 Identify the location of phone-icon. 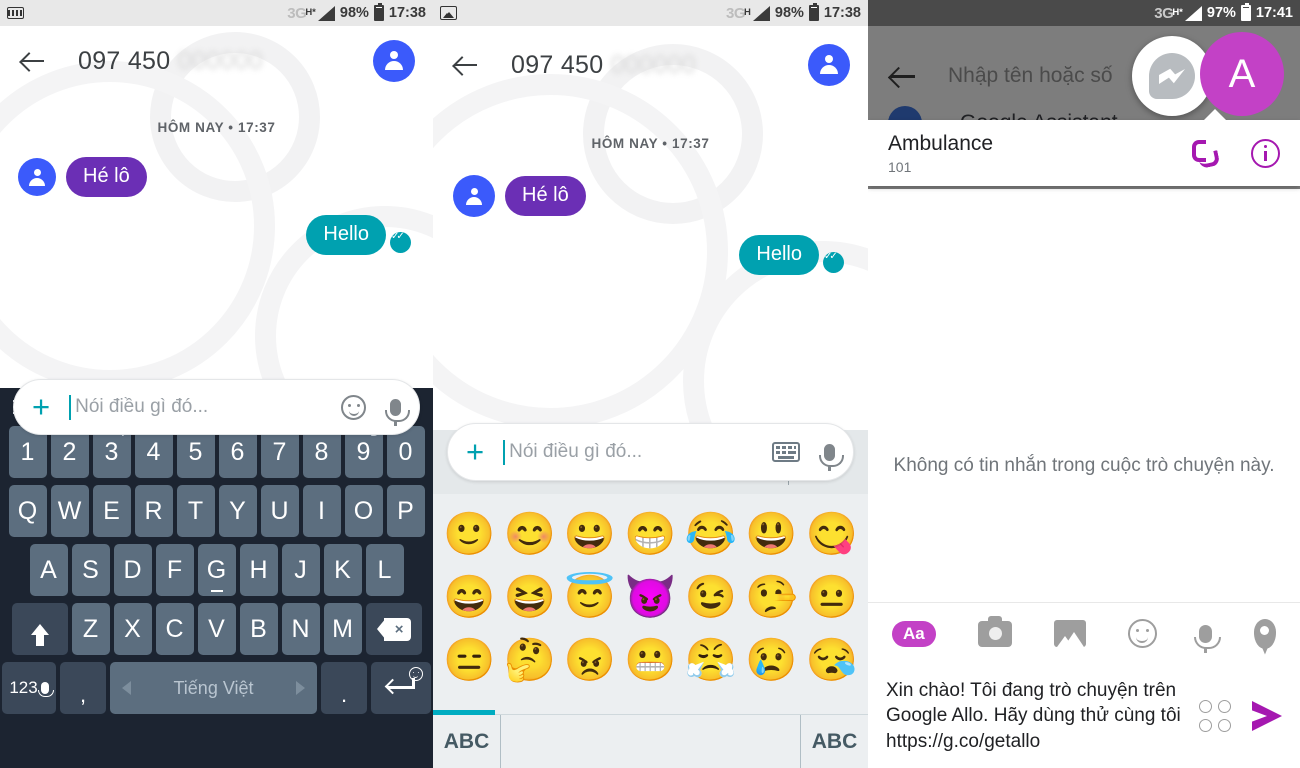
(1203, 153).